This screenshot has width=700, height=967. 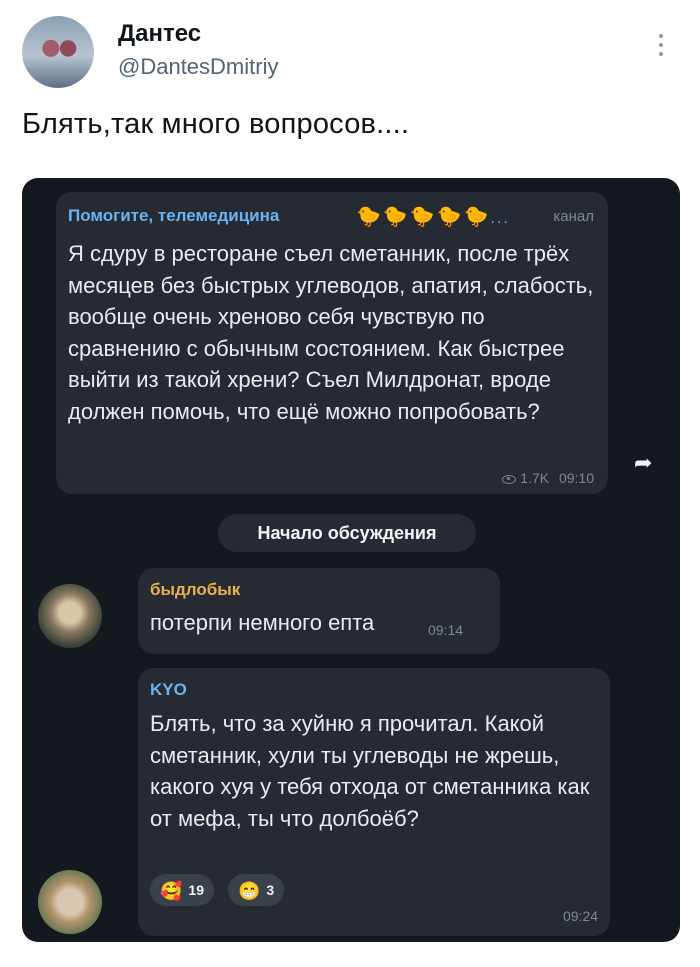 I want to click on post-time: 09:10, so click(x=576, y=478).